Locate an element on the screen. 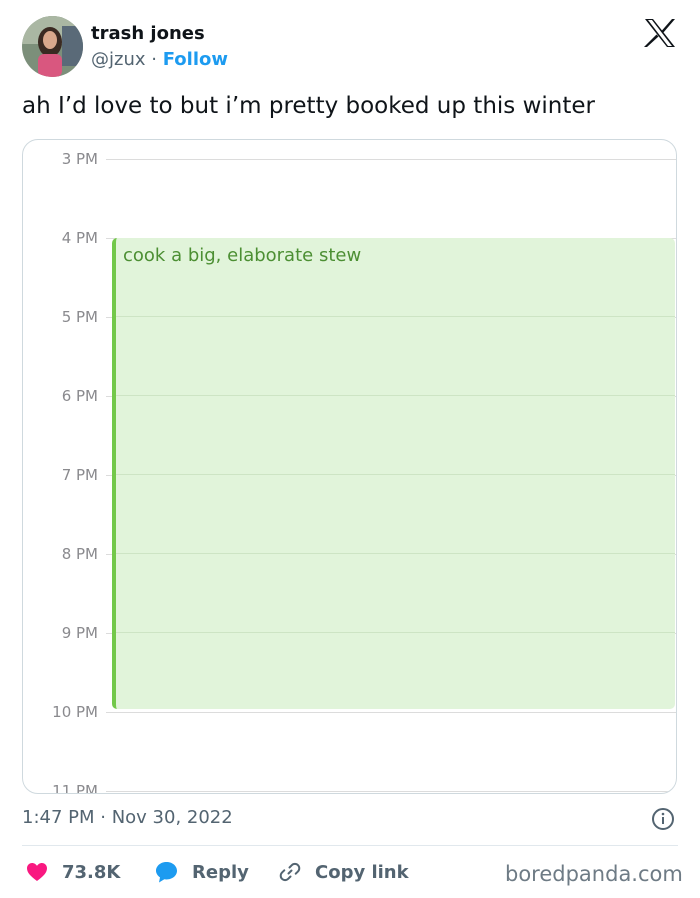 This screenshot has height=898, width=700. hour-label: 3 PM is located at coordinates (79, 159).